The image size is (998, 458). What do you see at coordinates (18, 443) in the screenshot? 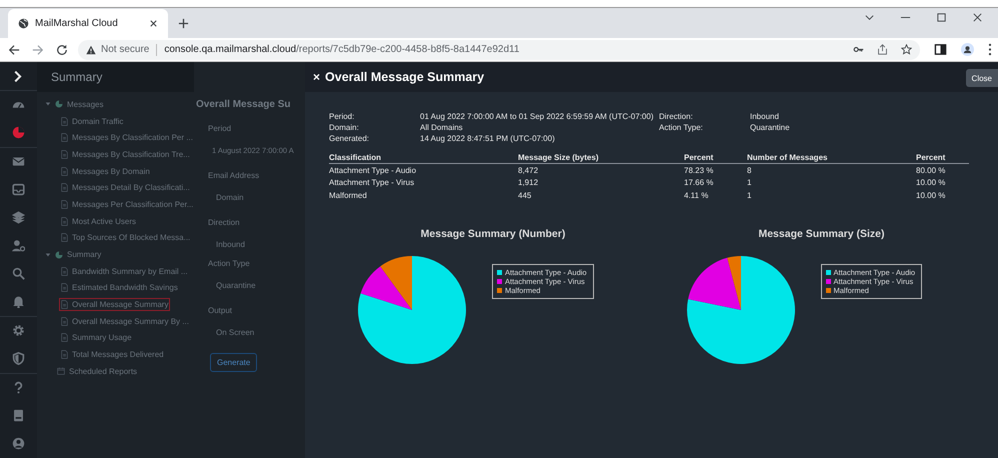
I see `user-circle-icon` at bounding box center [18, 443].